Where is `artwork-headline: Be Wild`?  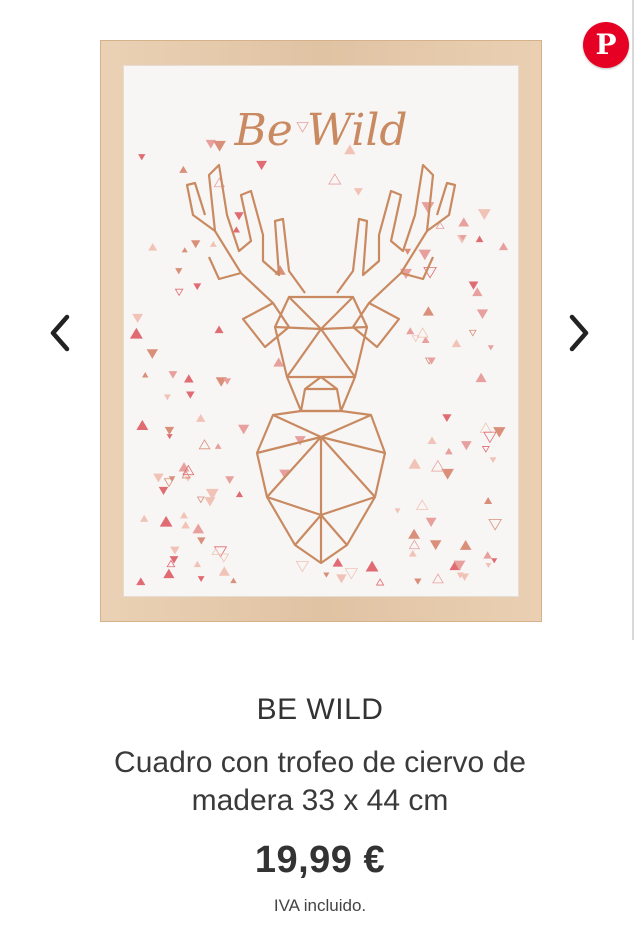
artwork-headline: Be Wild is located at coordinates (320, 130).